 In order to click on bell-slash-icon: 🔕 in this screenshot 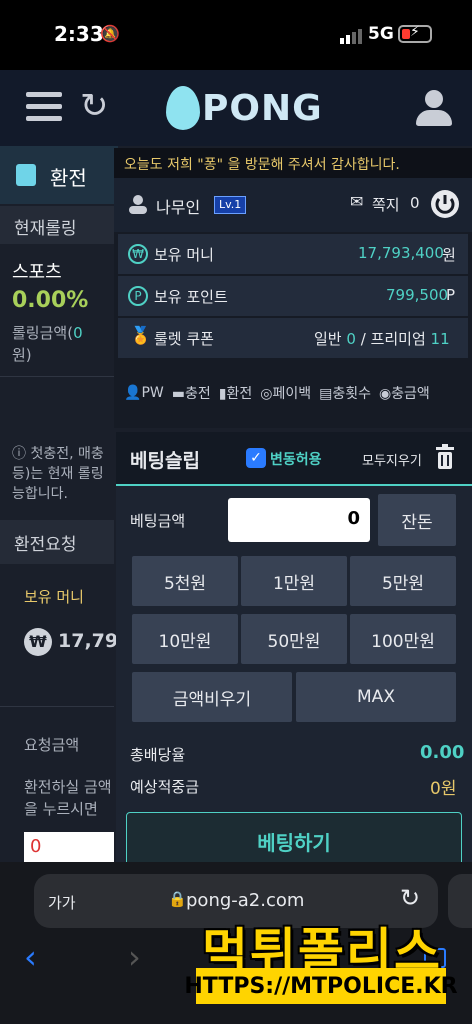, I will do `click(110, 33)`.